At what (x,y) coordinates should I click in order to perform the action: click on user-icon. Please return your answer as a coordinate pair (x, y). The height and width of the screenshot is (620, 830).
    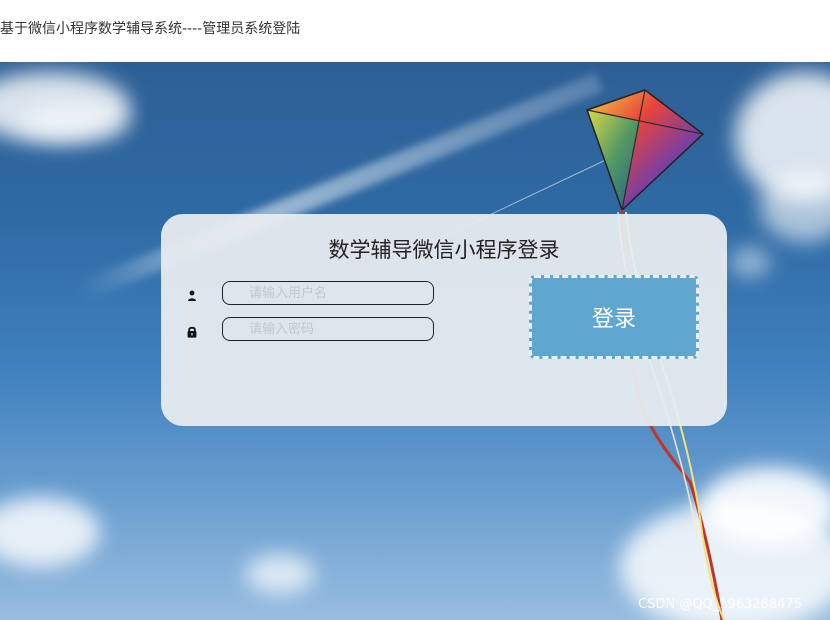
    Looking at the image, I should click on (192, 295).